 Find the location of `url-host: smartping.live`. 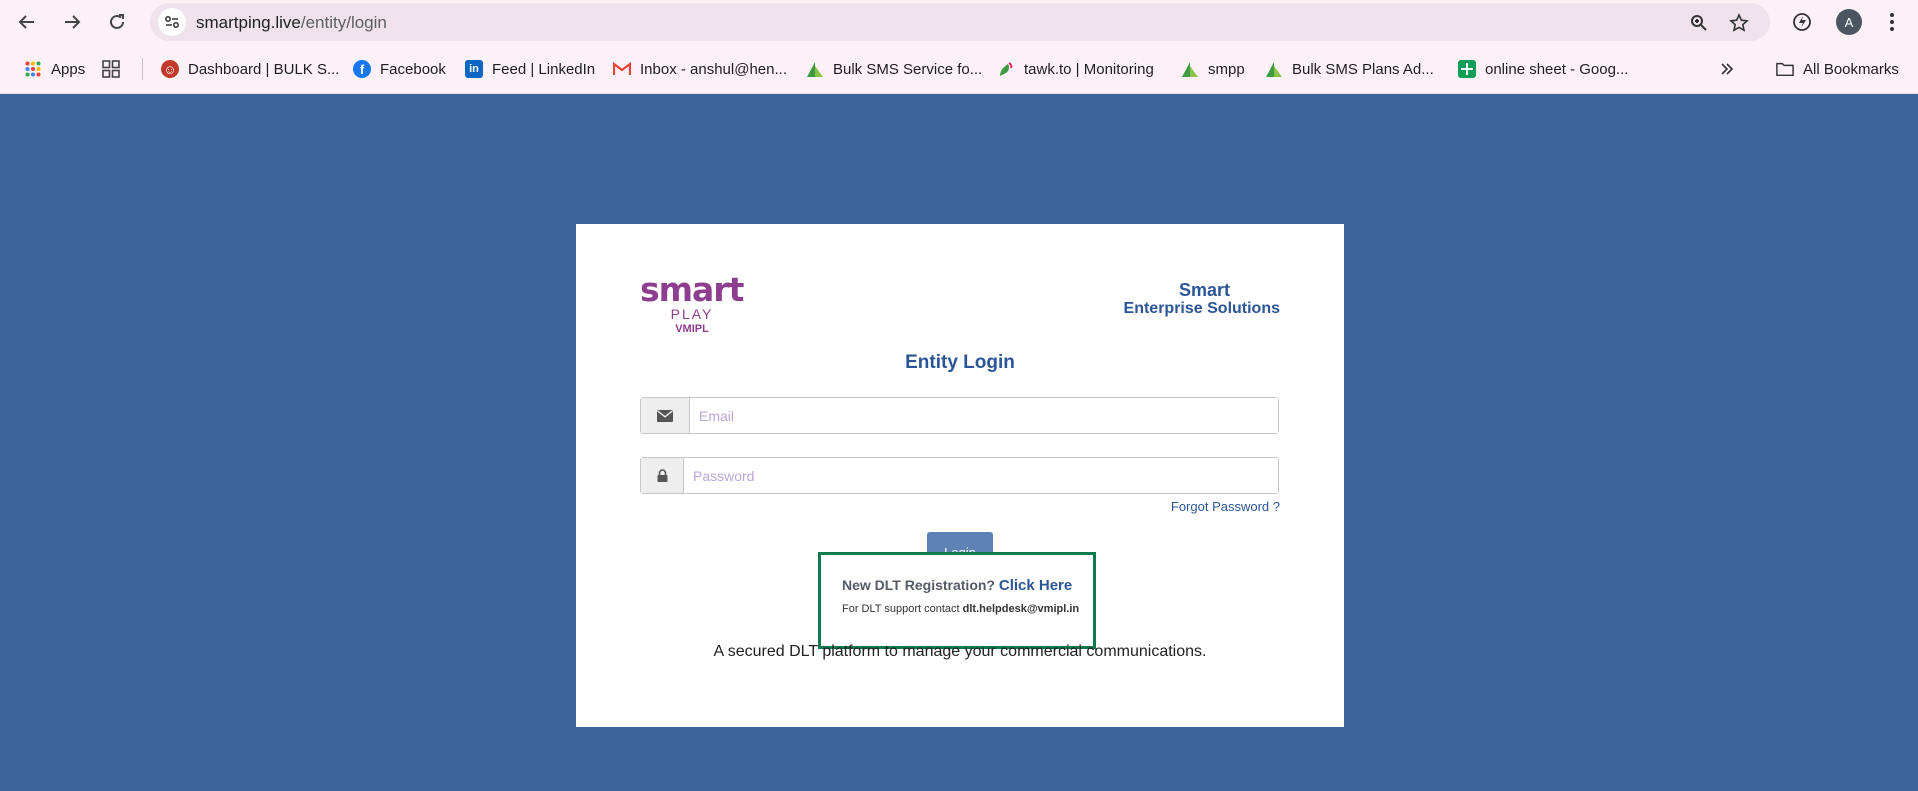

url-host: smartping.live is located at coordinates (248, 22).